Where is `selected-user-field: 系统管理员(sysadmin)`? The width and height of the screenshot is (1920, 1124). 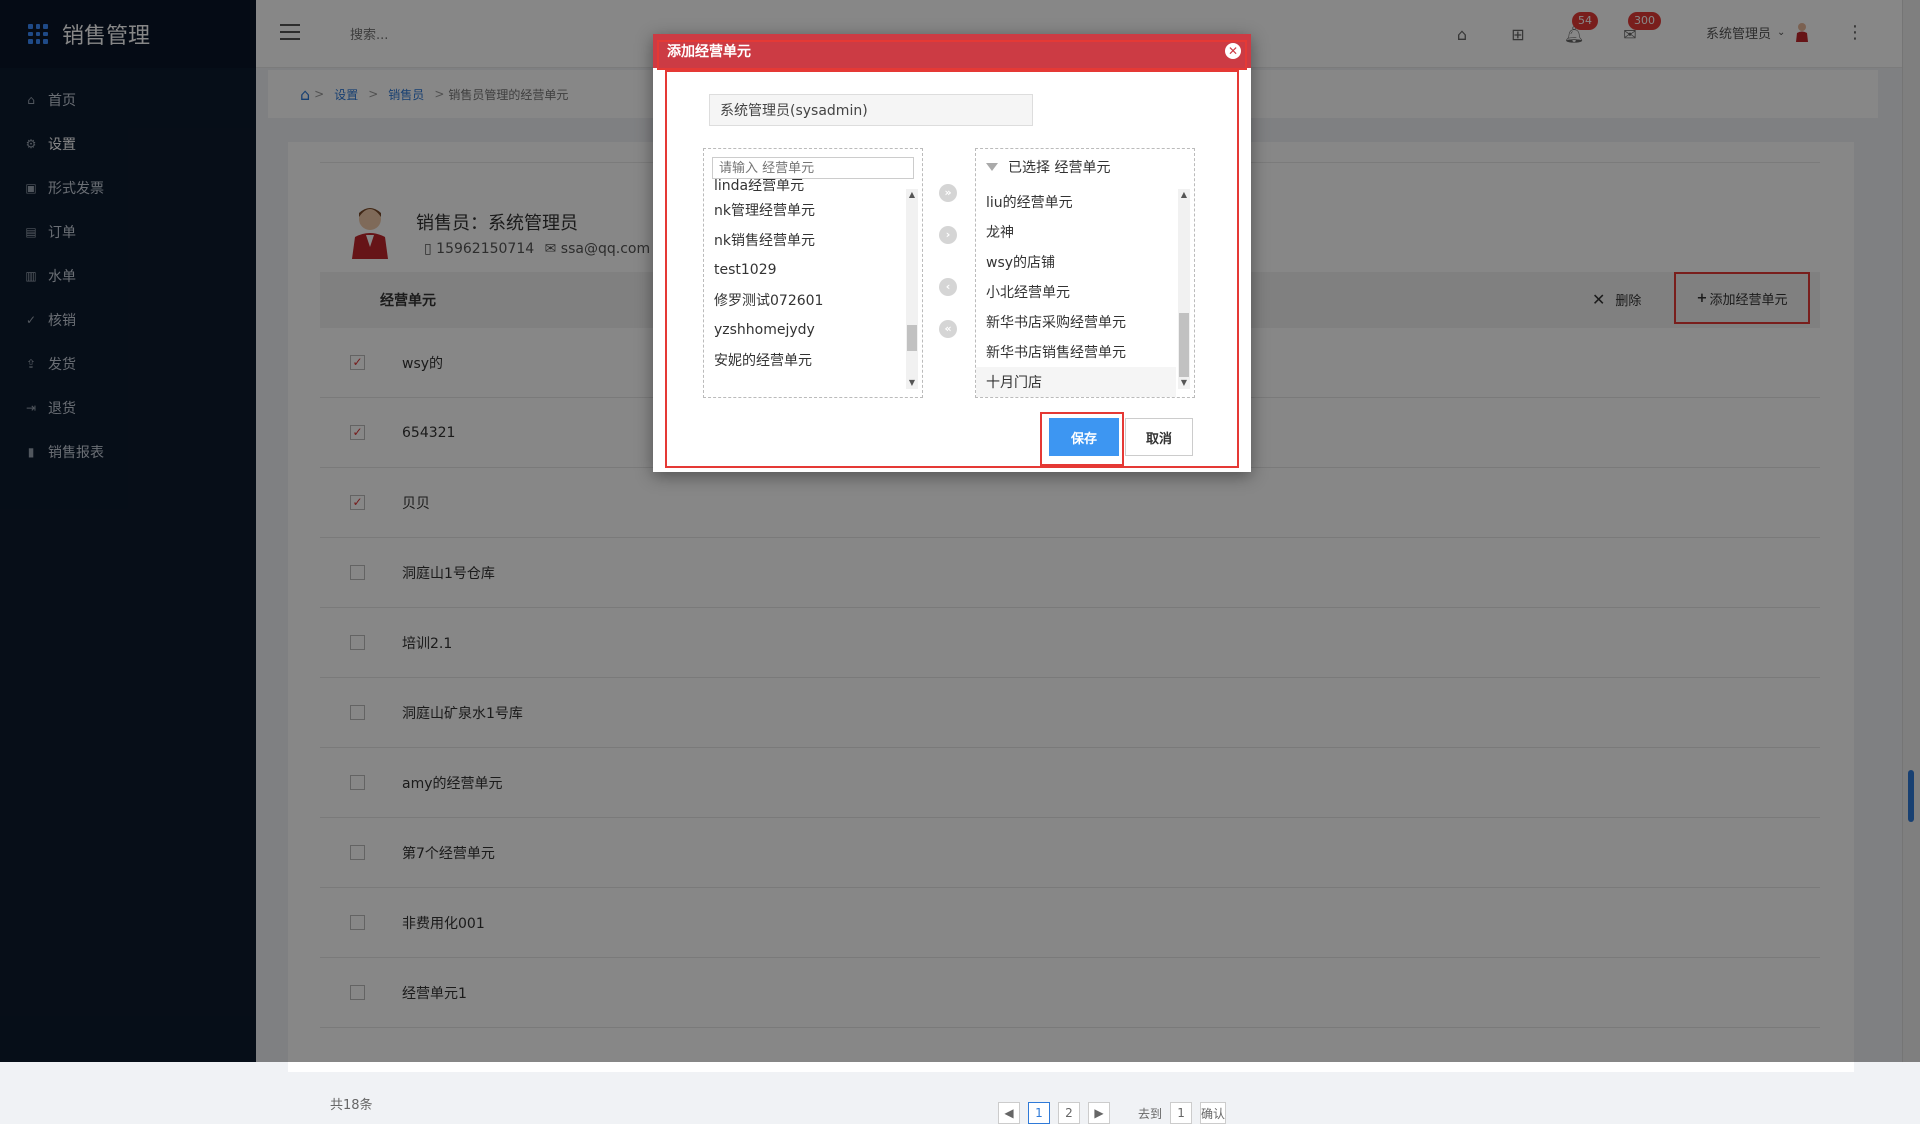
selected-user-field: 系统管理员(sysadmin) is located at coordinates (871, 110).